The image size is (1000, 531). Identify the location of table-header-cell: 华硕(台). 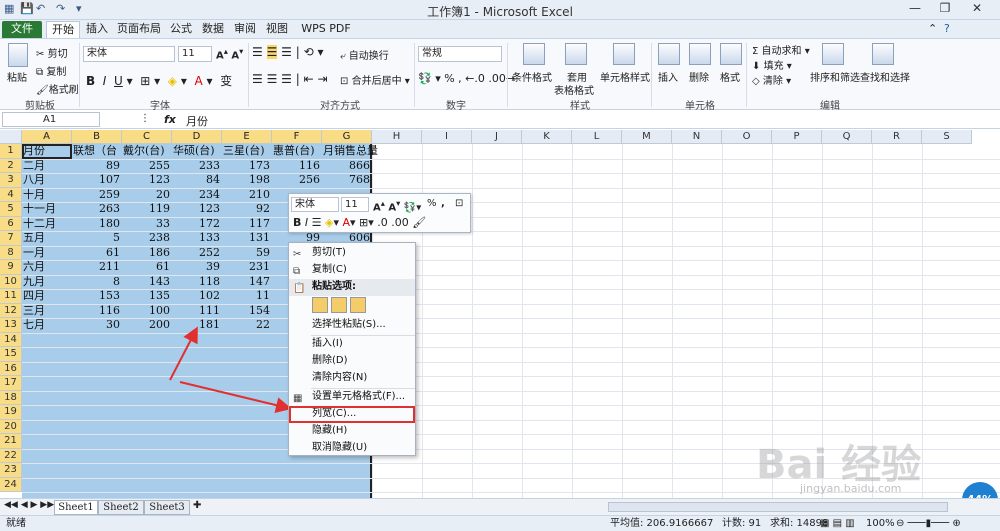
(198, 151).